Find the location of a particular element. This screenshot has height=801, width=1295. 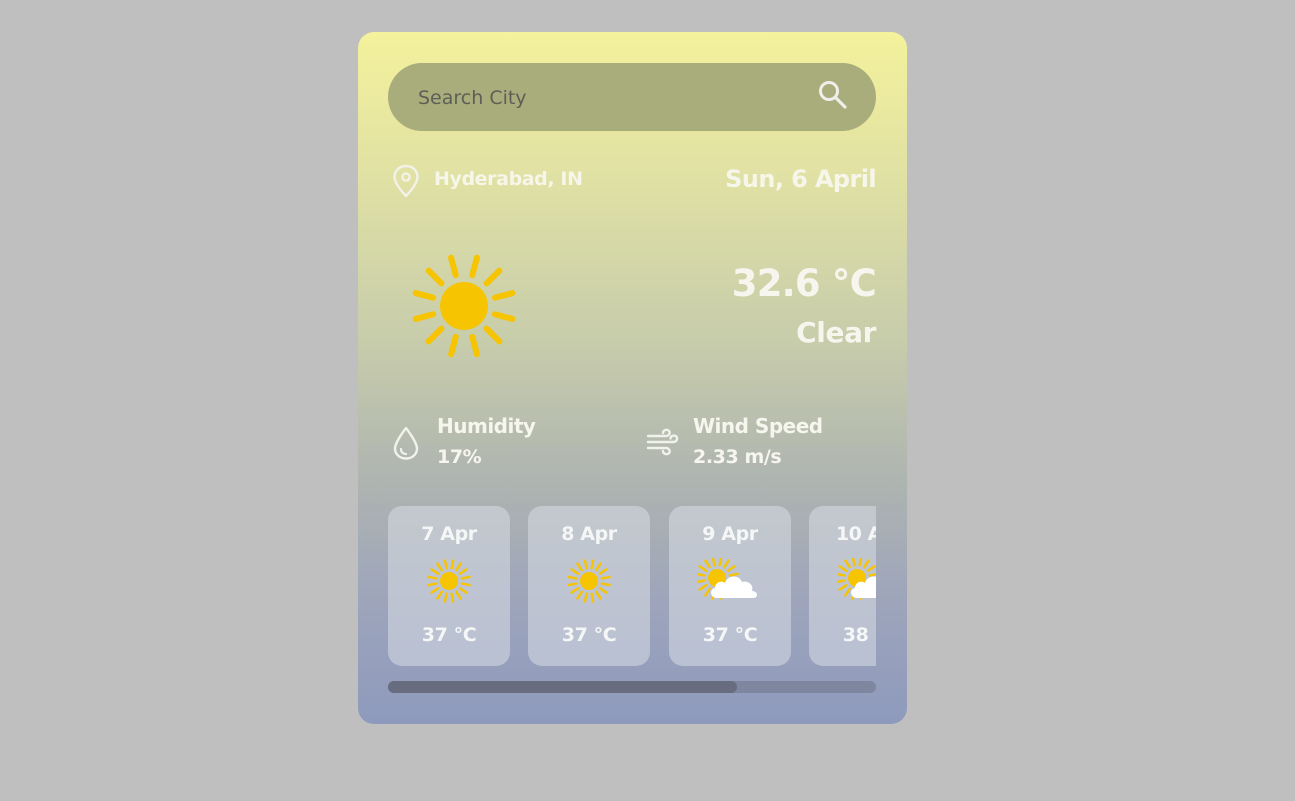

city-name: Hyderabad, IN is located at coordinates (508, 179).